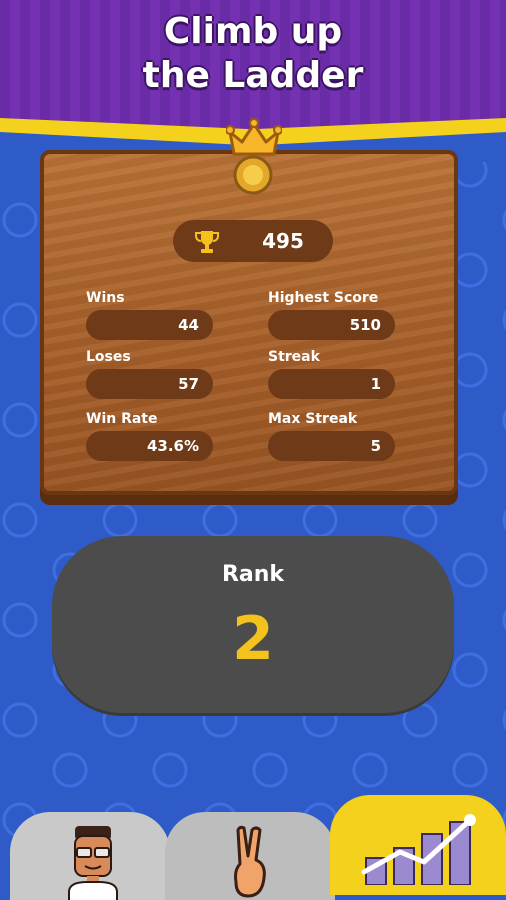  Describe the element at coordinates (331, 446) in the screenshot. I see `max-streak-value: 5` at that location.